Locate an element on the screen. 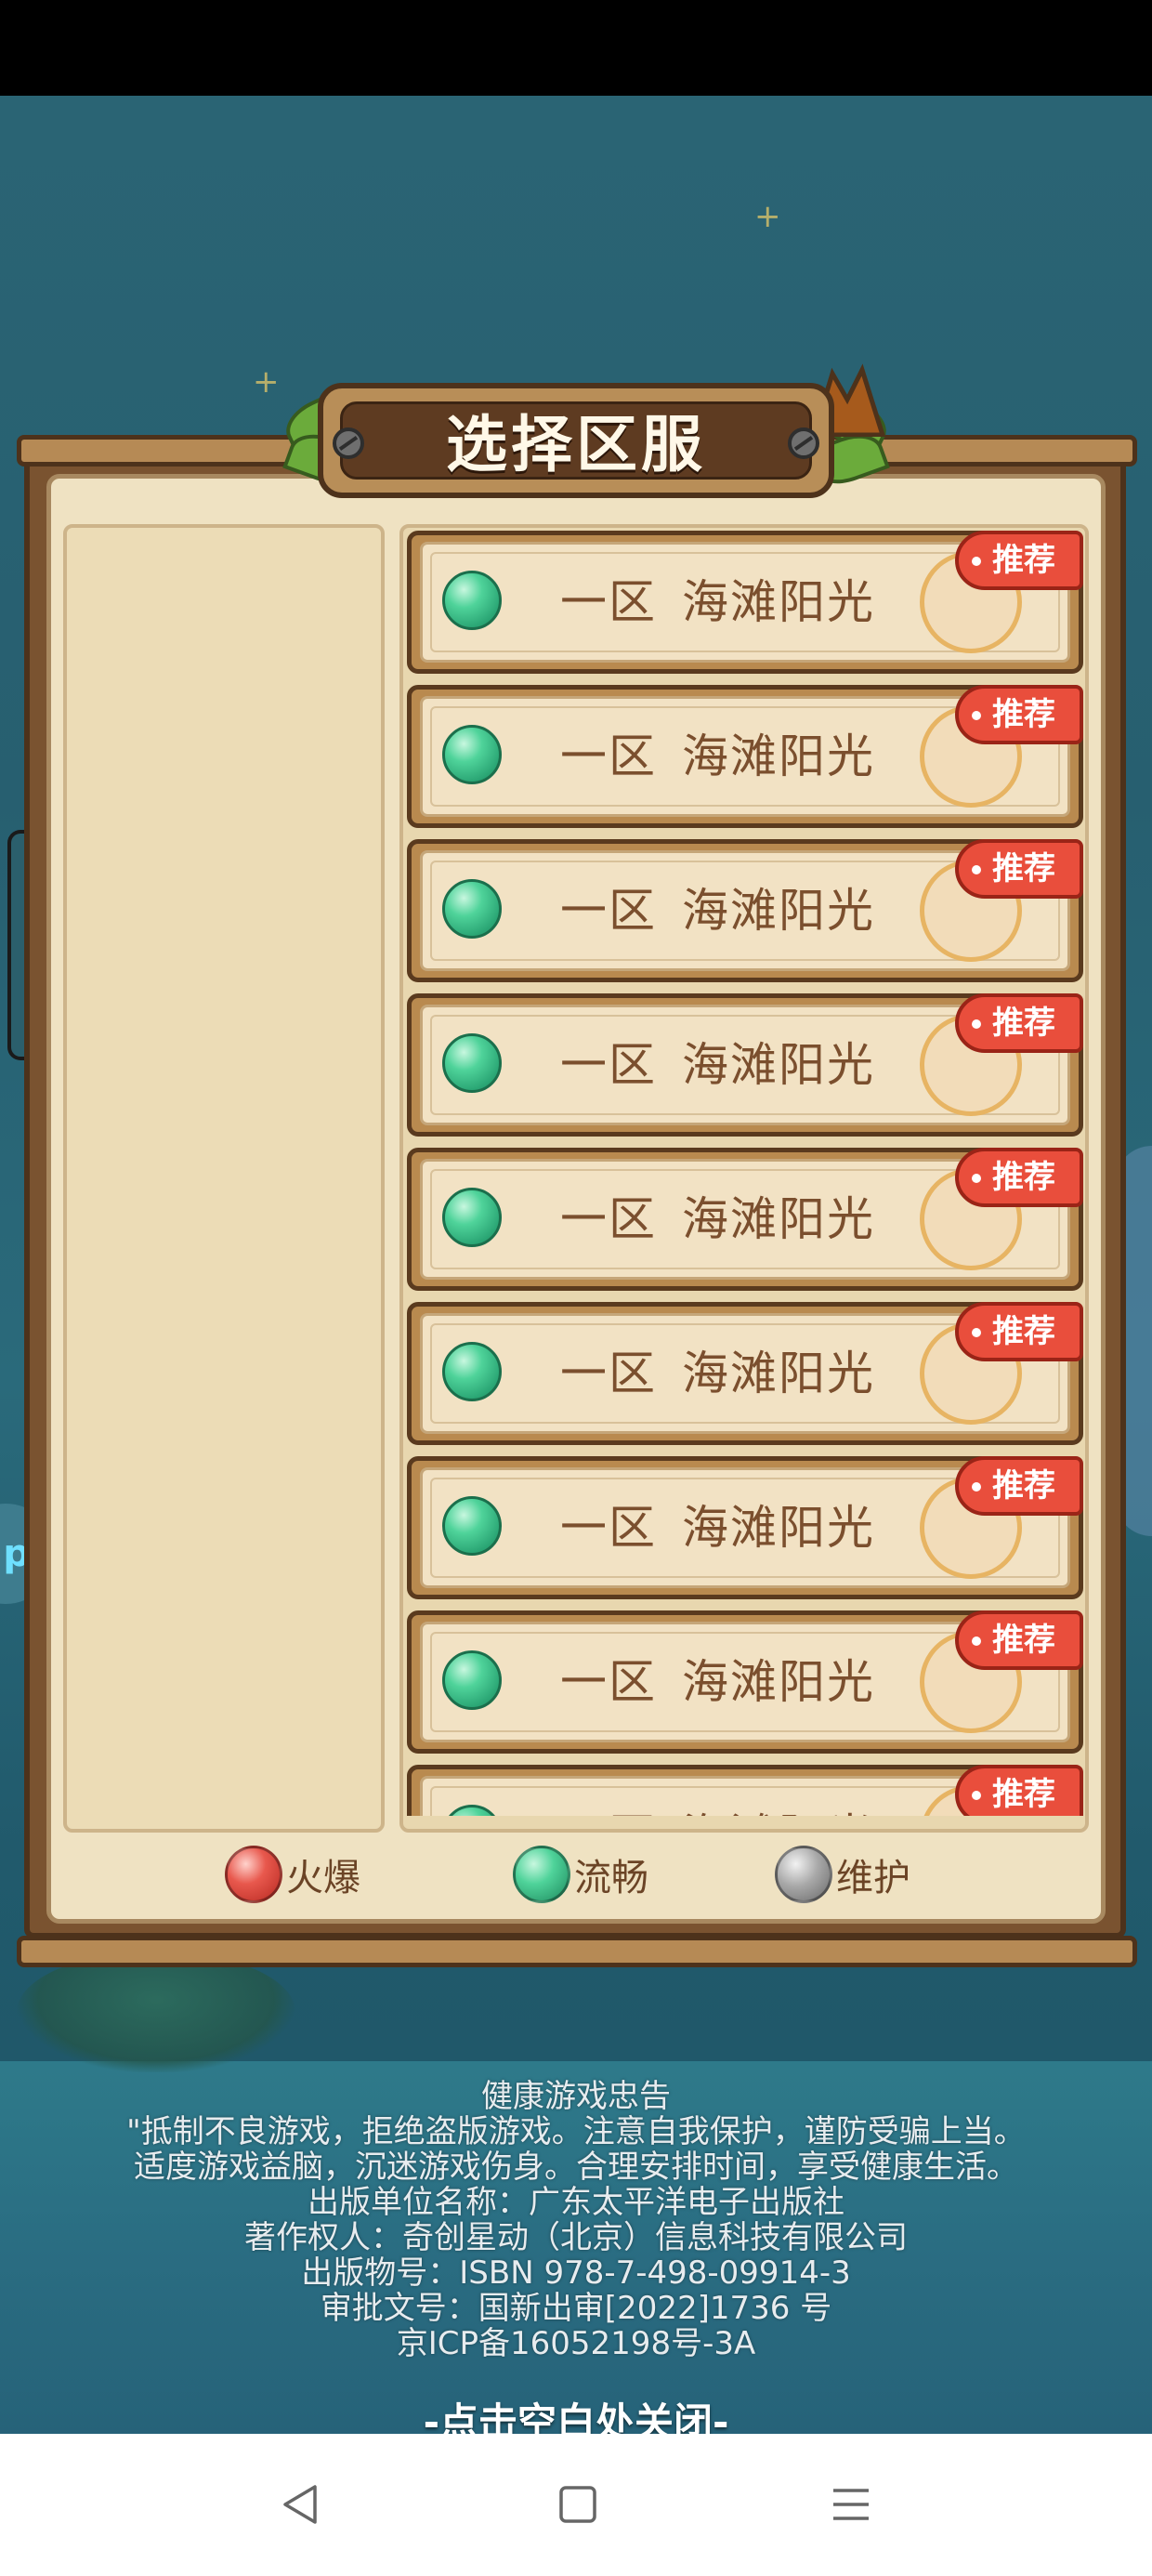 The width and height of the screenshot is (1152, 2576). back-button is located at coordinates (301, 2504).